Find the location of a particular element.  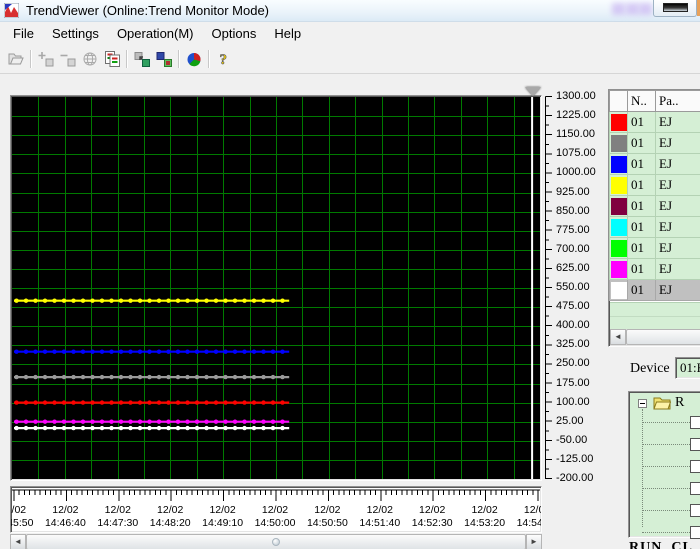

x-axis-label: 12/02 14:49:10 is located at coordinates (223, 517).